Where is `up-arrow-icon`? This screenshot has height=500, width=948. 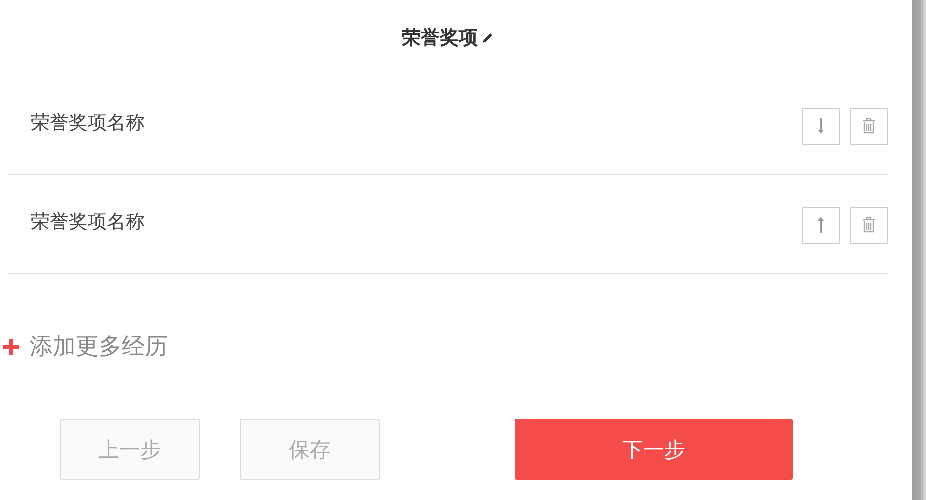
up-arrow-icon is located at coordinates (821, 225).